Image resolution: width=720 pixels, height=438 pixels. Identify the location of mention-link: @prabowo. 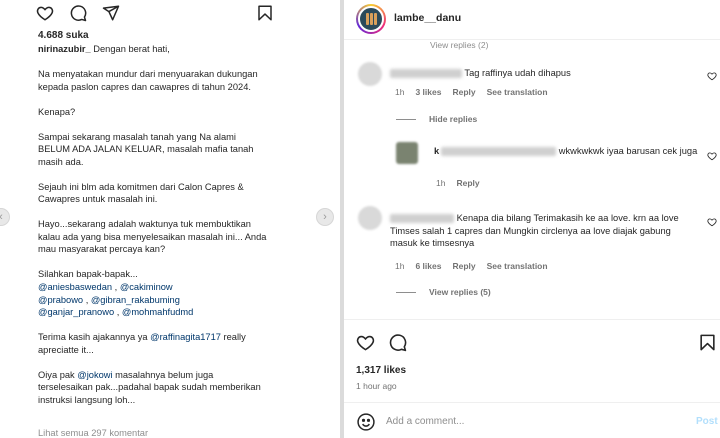
(60, 300).